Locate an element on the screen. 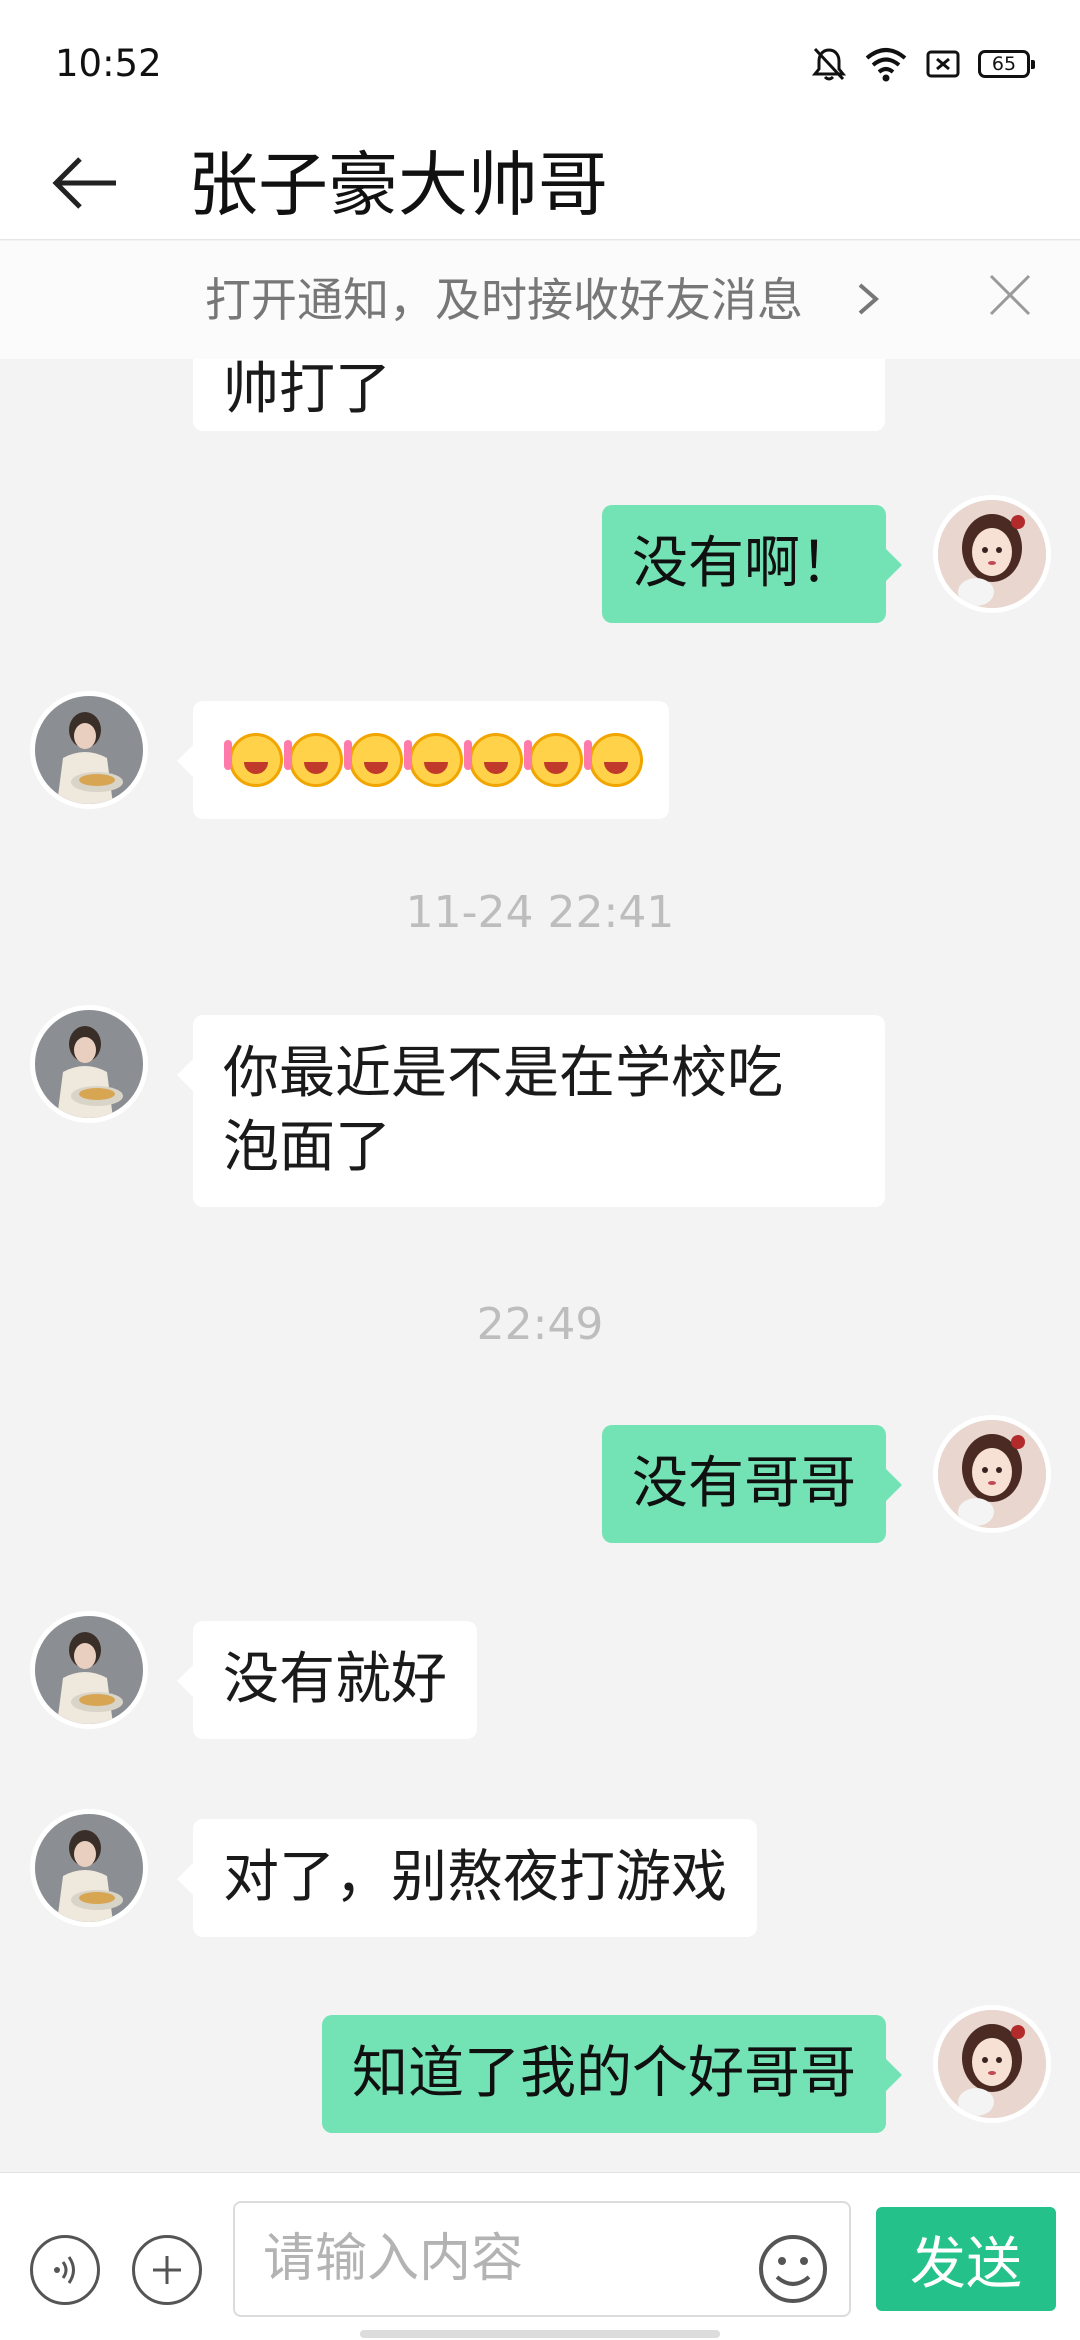  message-bubble: 对了，别熬夜打游戏 is located at coordinates (467, 1878).